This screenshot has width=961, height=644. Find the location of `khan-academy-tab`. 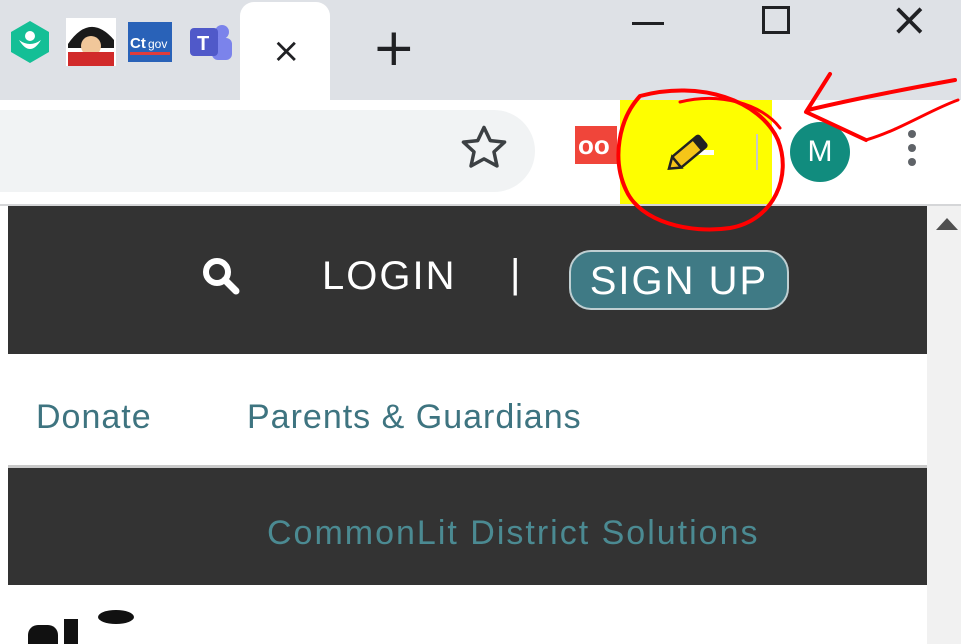

khan-academy-tab is located at coordinates (30, 42).